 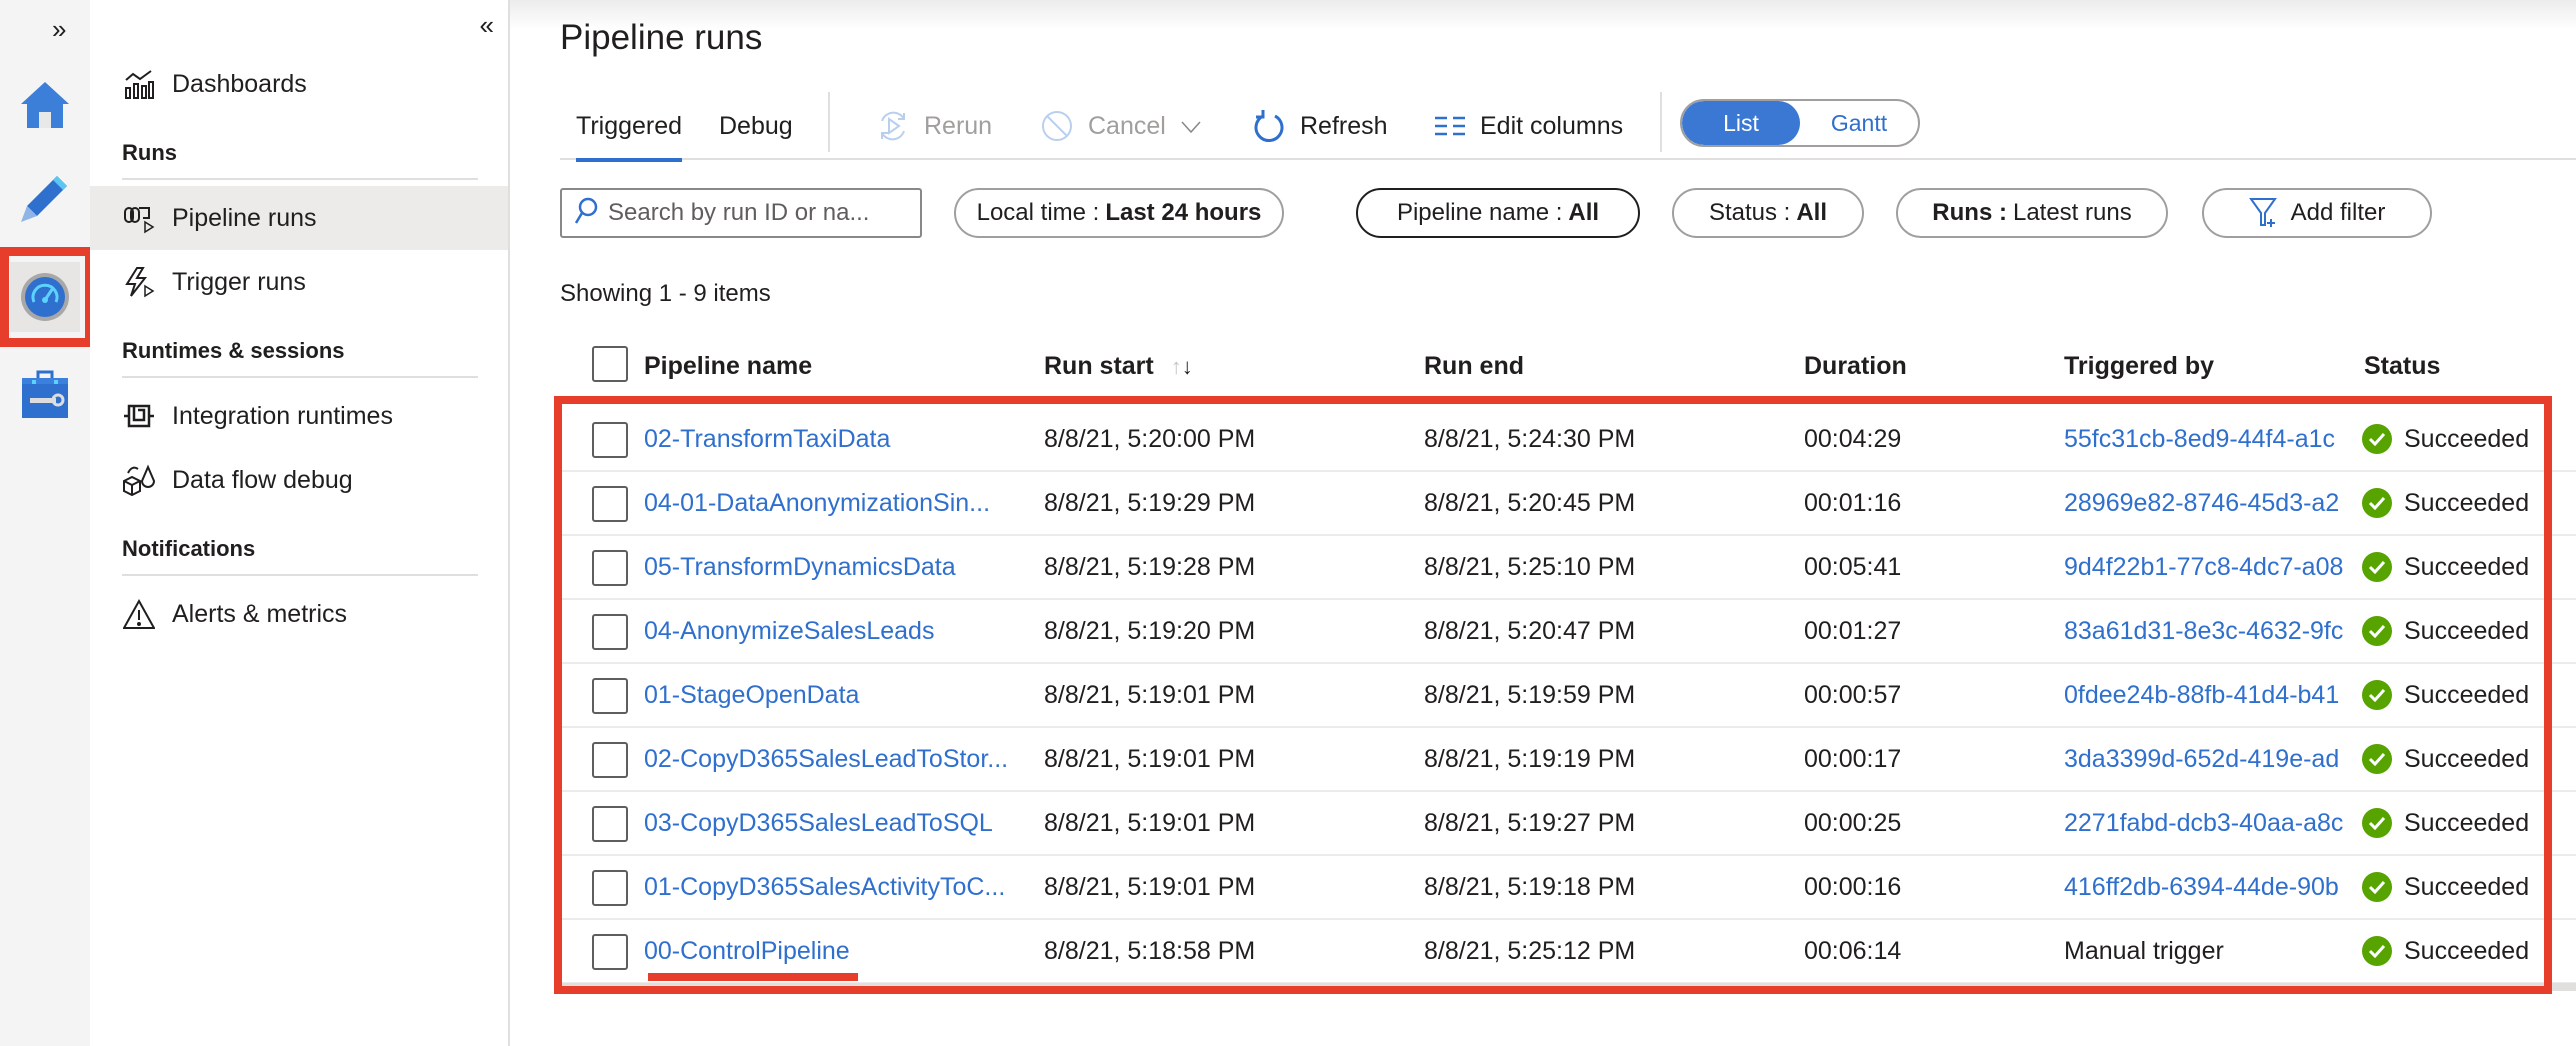 What do you see at coordinates (839, 567) in the screenshot?
I see `pipeline-name-link: 05-TransformDynamicsData` at bounding box center [839, 567].